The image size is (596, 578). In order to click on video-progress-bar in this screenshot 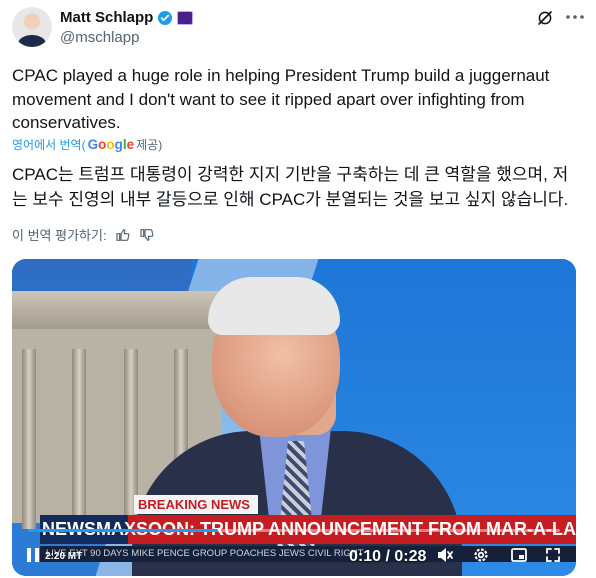, I will do `click(294, 530)`.